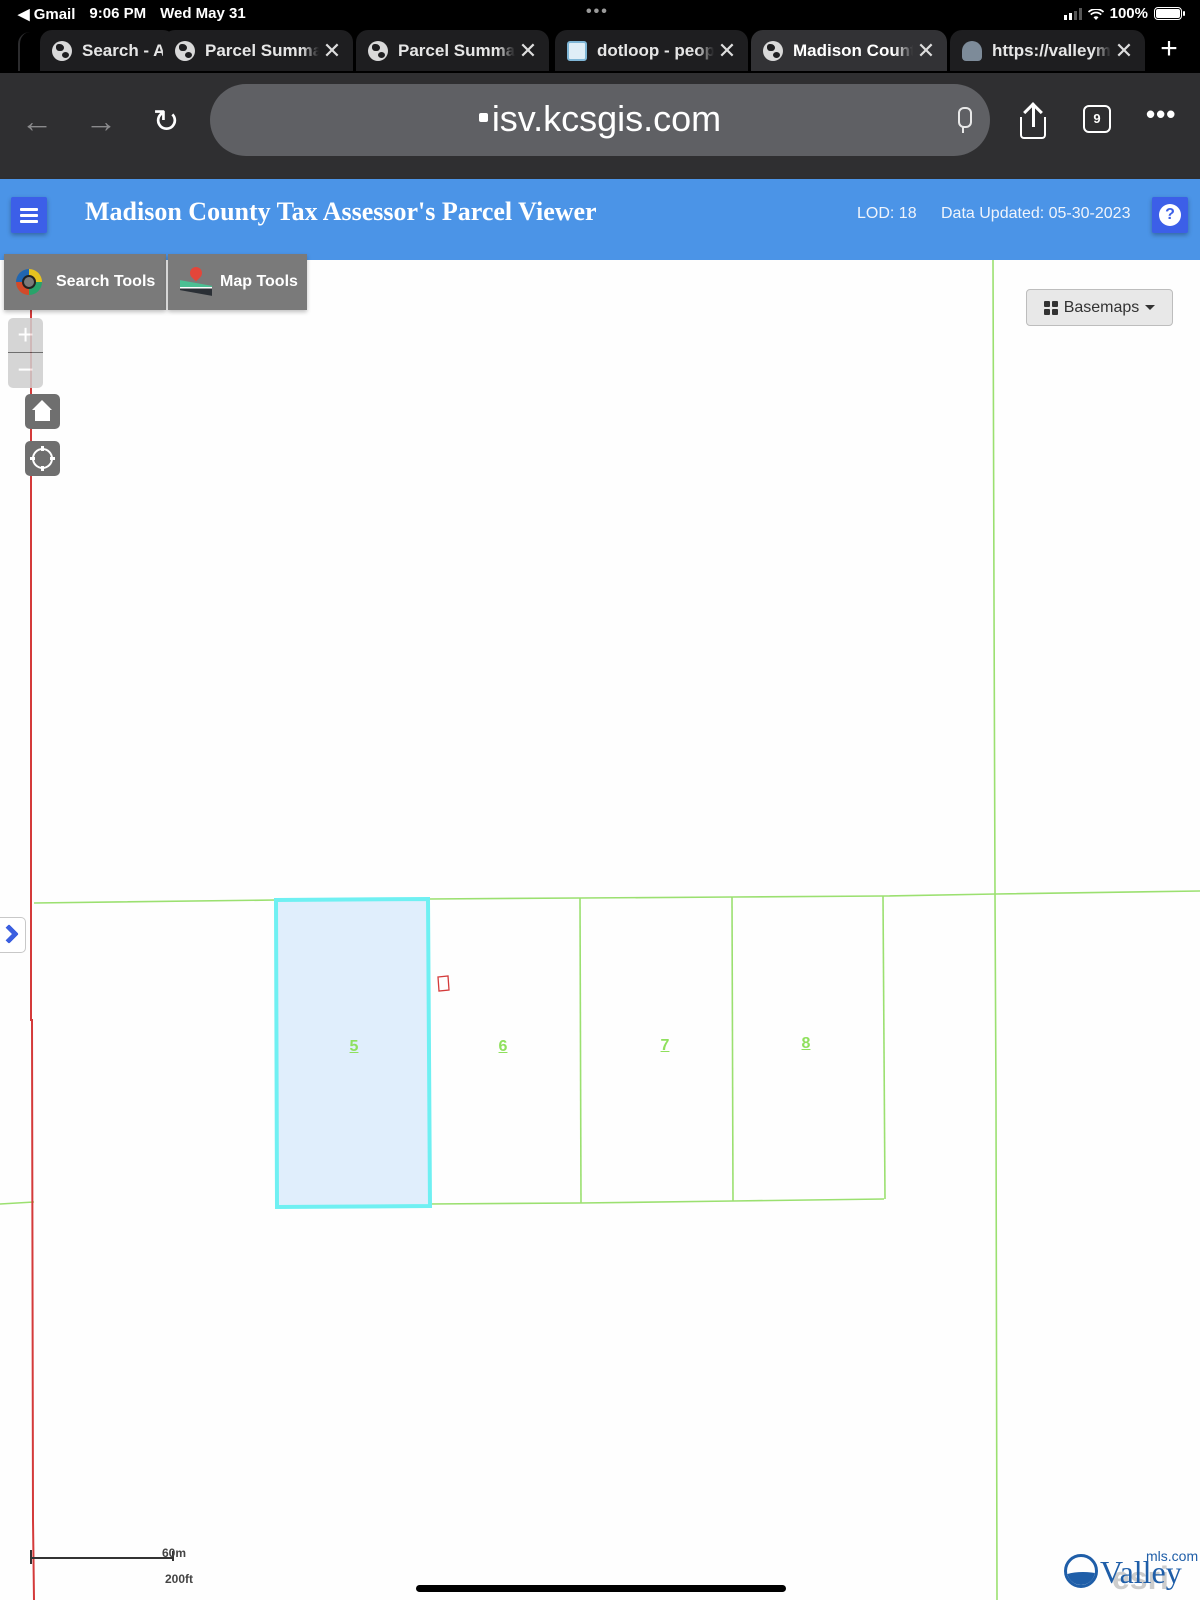  I want to click on scale-imperial-label: 200ft, so click(179, 1579).